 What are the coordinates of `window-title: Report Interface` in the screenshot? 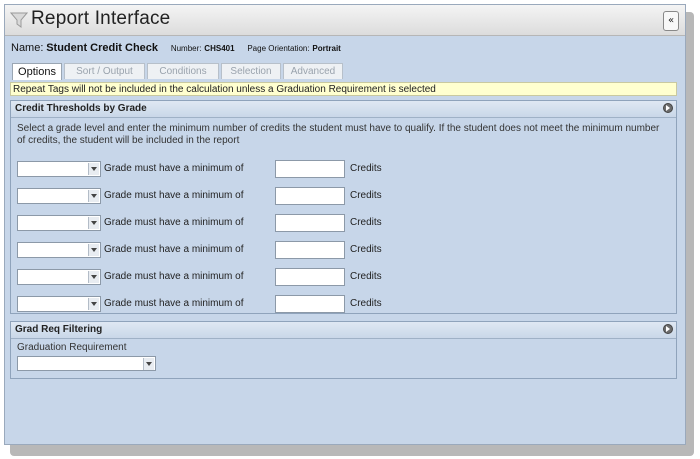 It's located at (101, 18).